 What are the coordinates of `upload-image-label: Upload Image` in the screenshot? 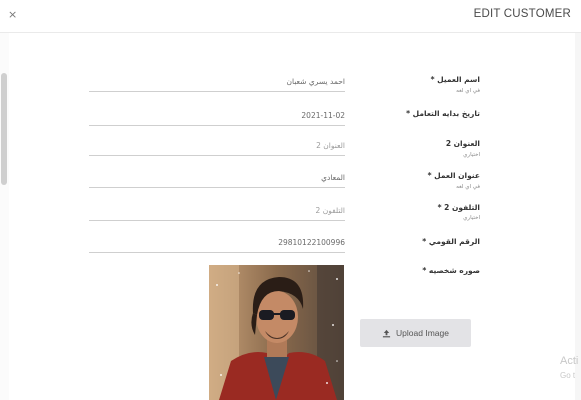 It's located at (422, 333).